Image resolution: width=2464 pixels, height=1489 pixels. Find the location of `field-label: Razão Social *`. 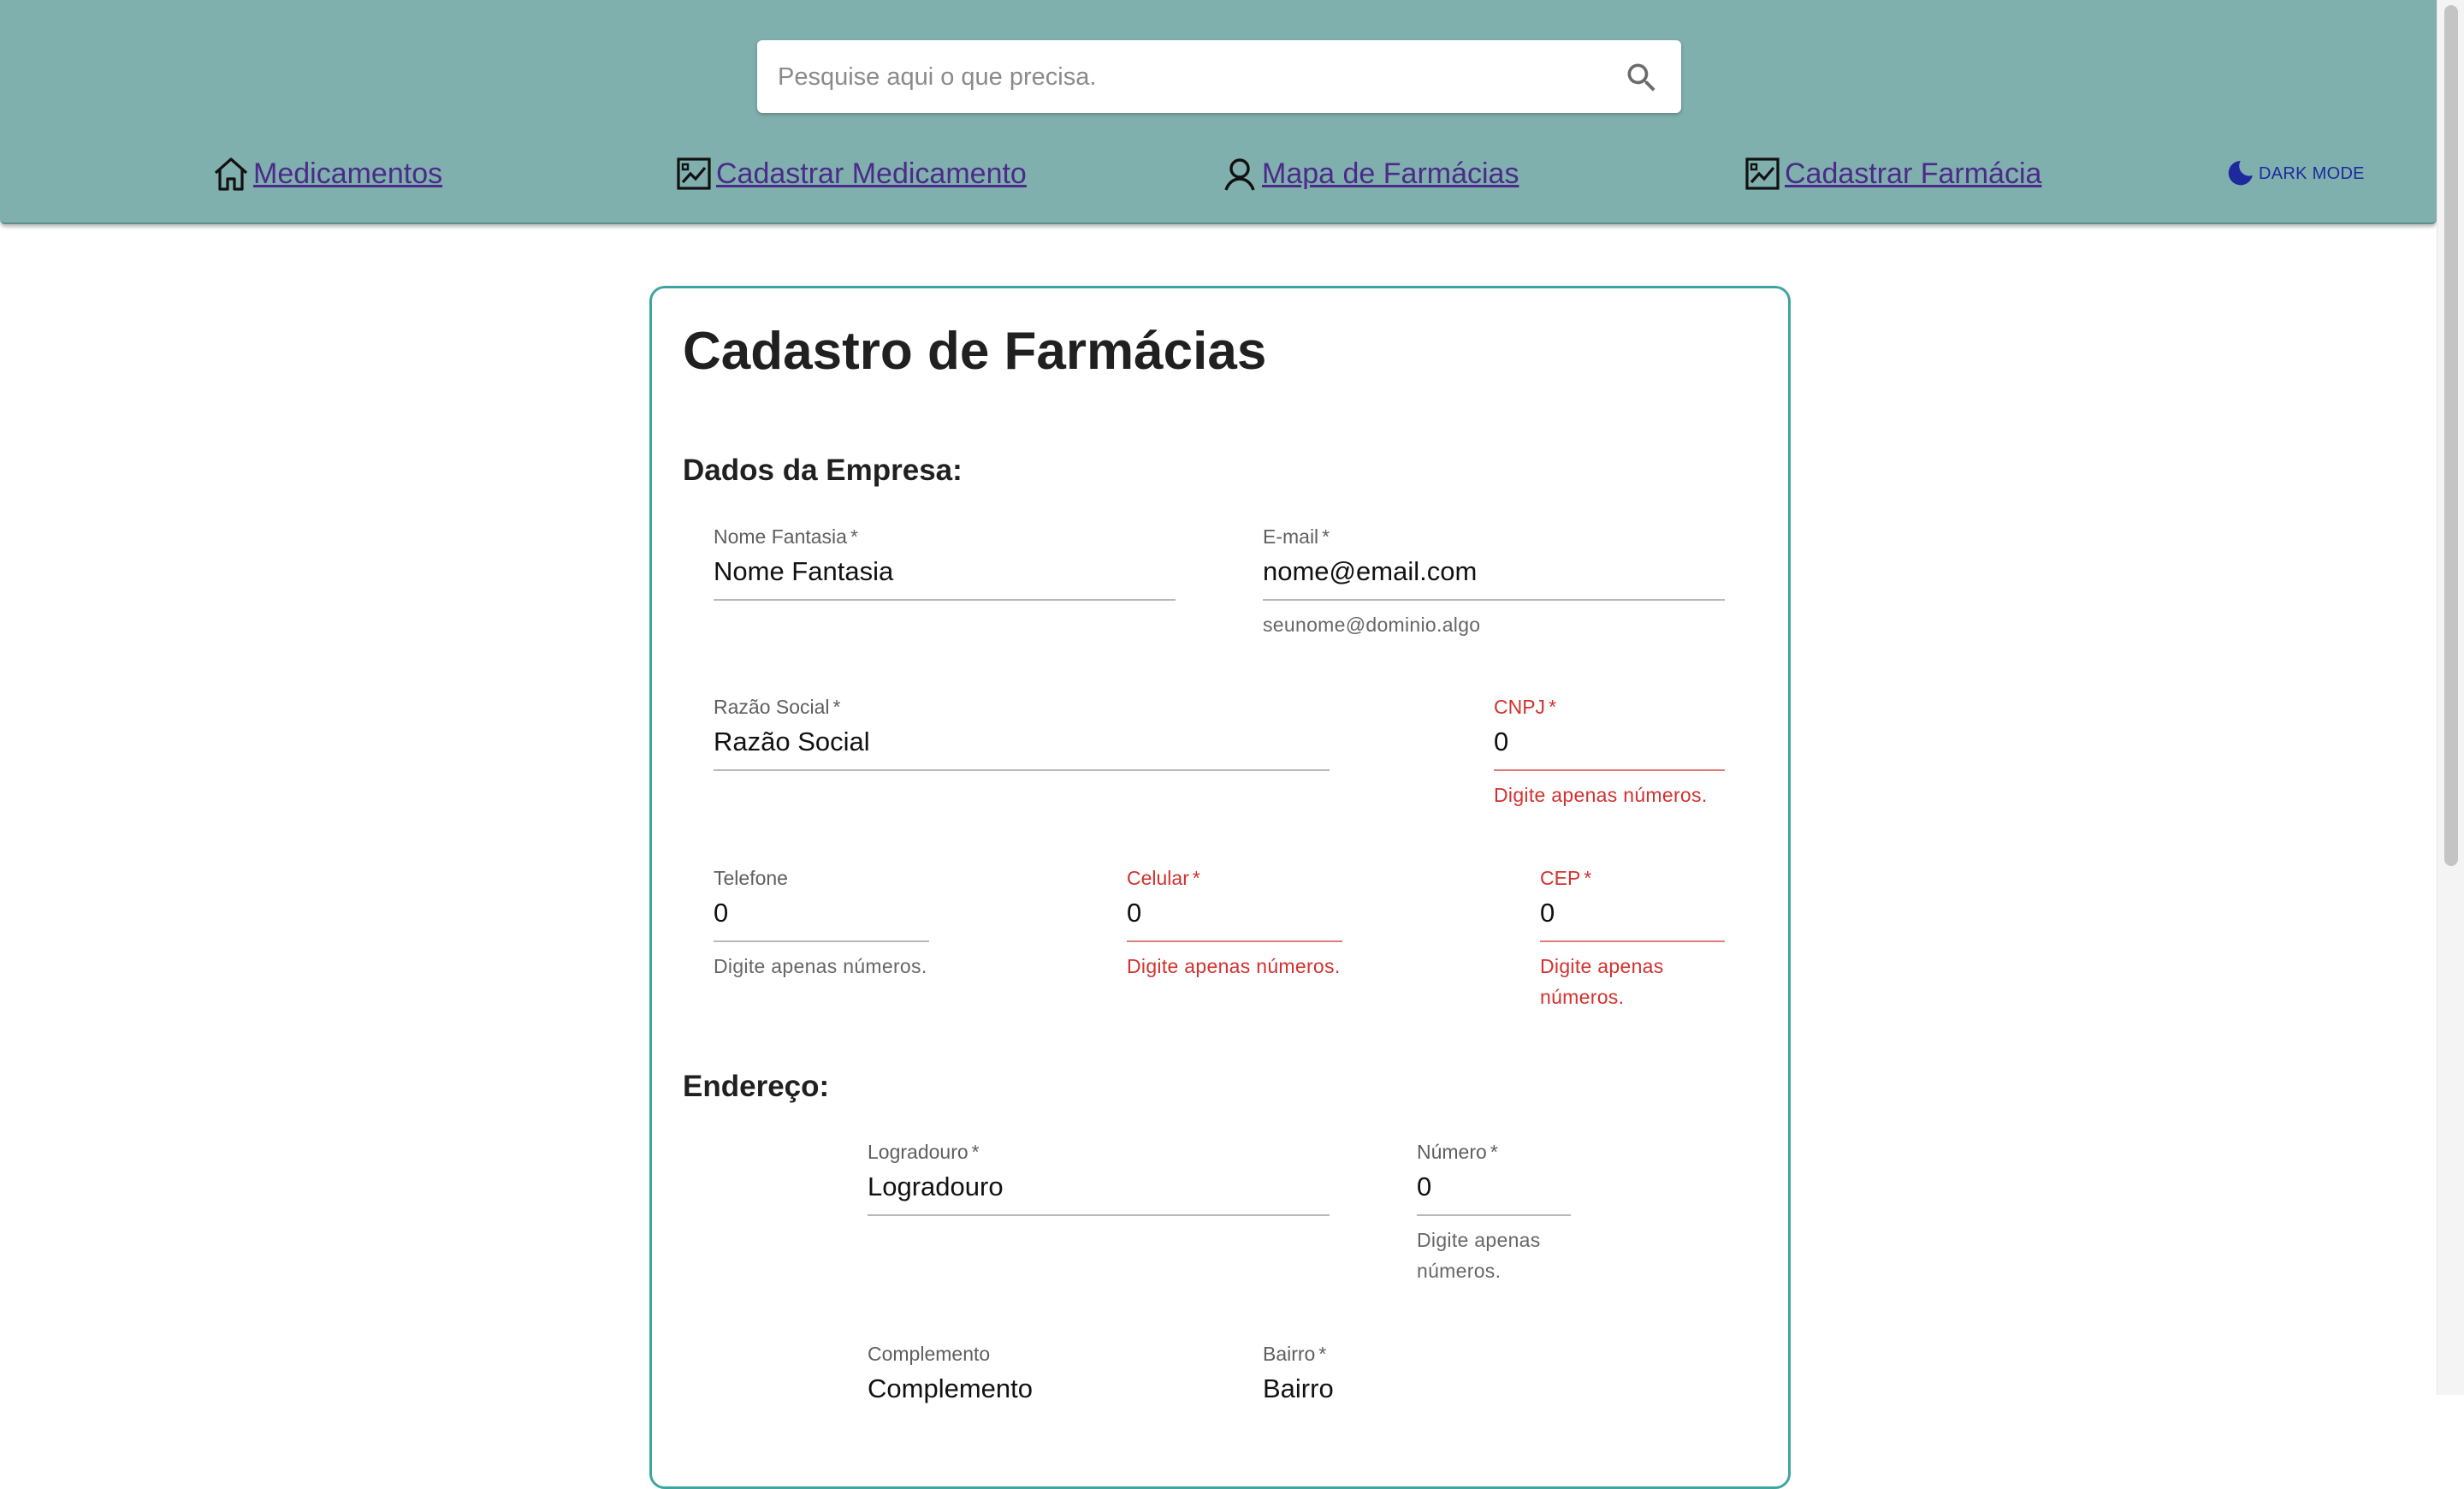

field-label: Razão Social * is located at coordinates (777, 707).